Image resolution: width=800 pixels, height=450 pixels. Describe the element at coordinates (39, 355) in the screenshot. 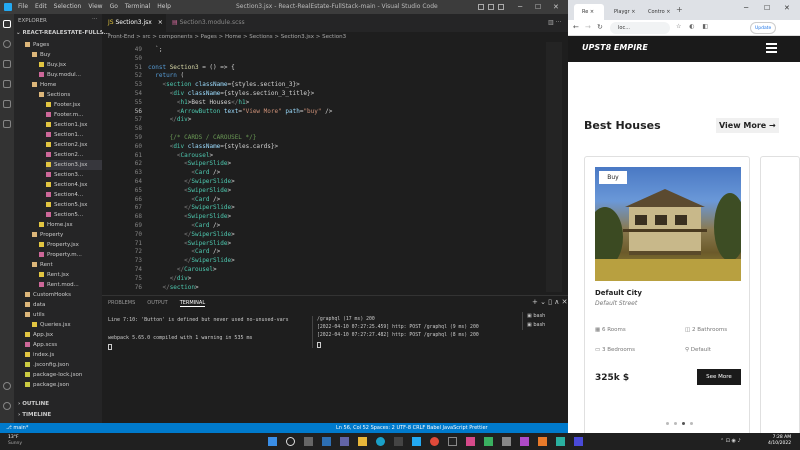

I see `tree-file: index.js` at that location.